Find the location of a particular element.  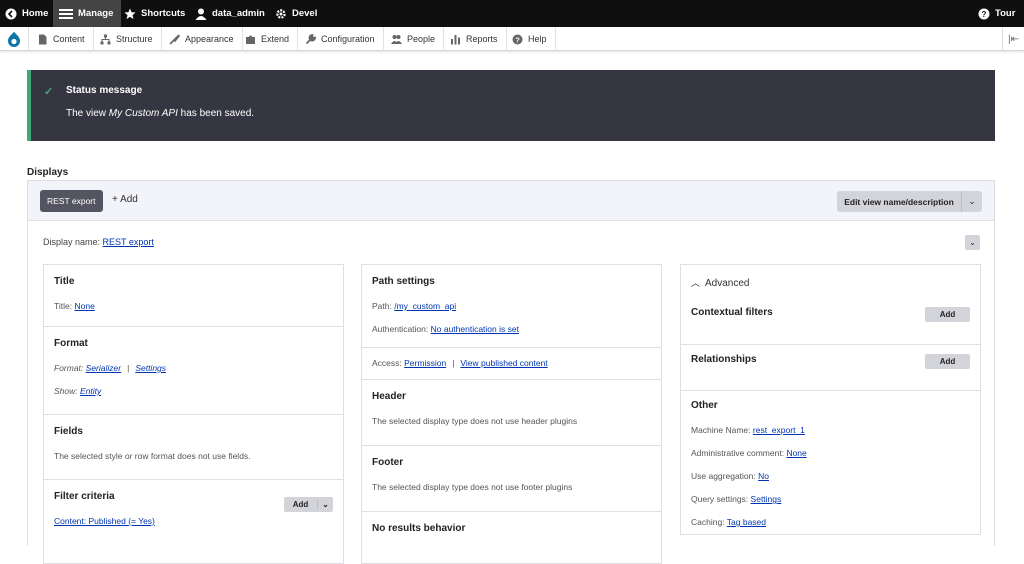

gear-icon is located at coordinates (281, 13).